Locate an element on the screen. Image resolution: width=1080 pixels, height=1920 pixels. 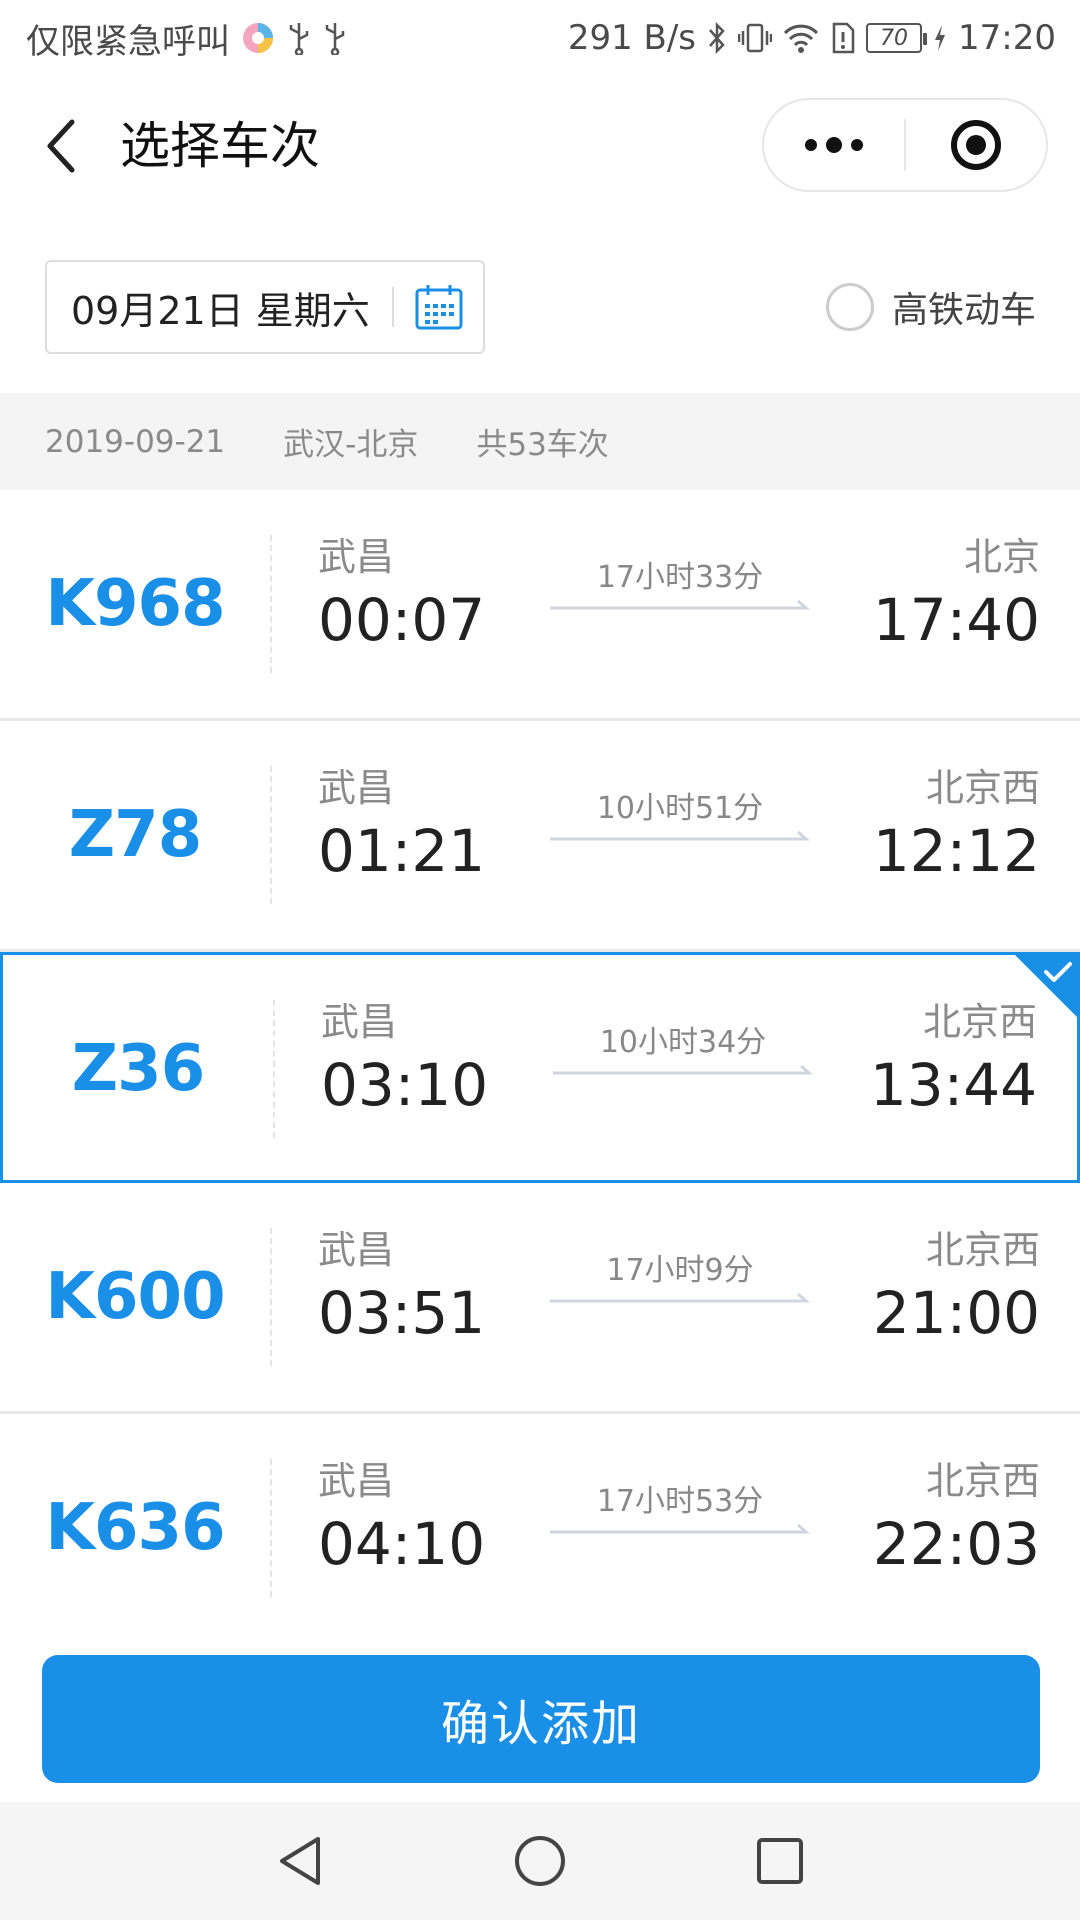
more-button is located at coordinates (834, 145).